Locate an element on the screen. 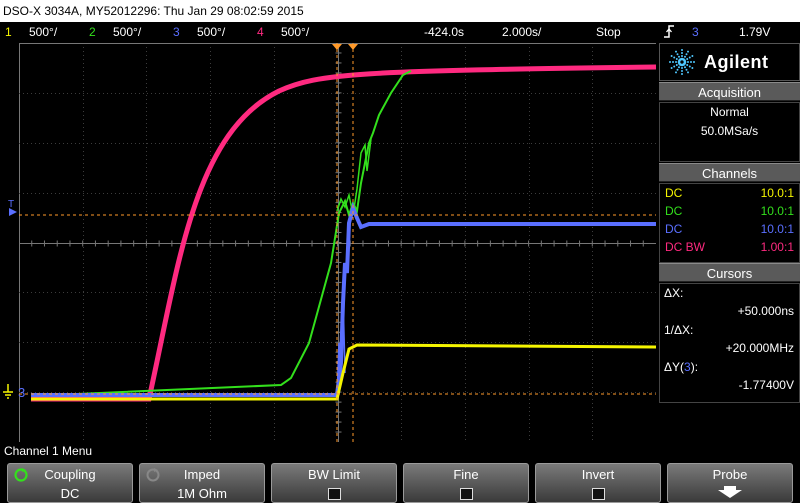  ch2-number: 2 is located at coordinates (92, 32).